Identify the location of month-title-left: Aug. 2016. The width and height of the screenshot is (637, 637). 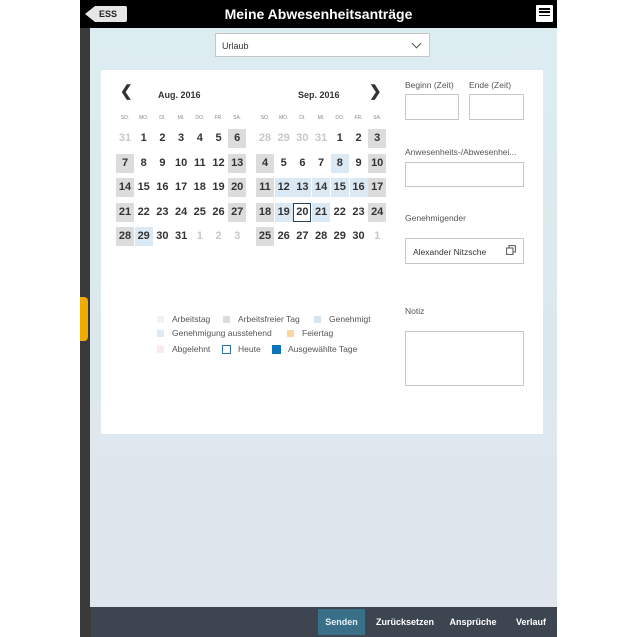
(179, 95).